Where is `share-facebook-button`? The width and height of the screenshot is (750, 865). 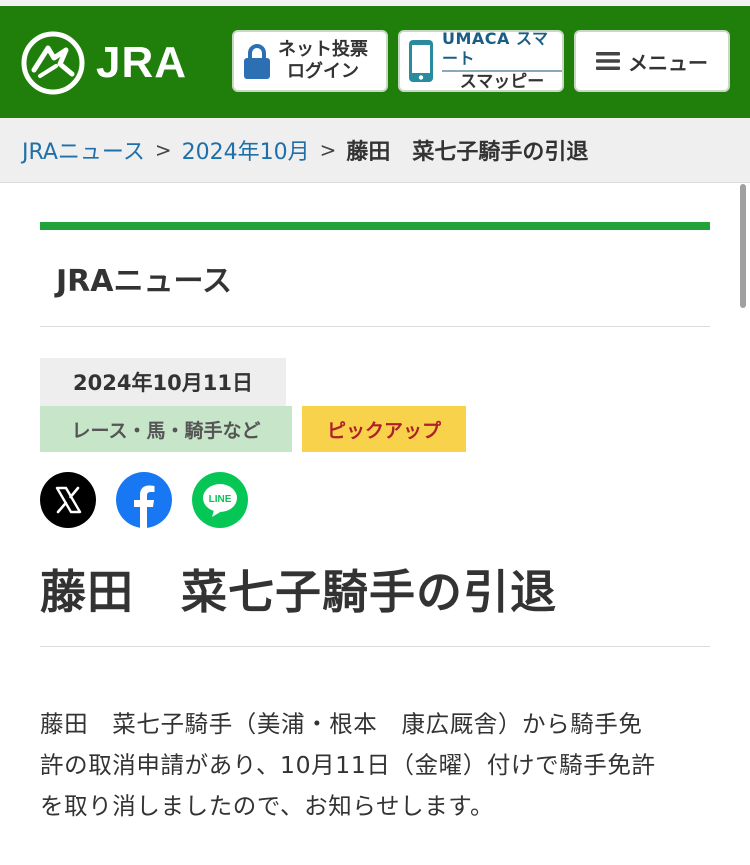
share-facebook-button is located at coordinates (144, 500).